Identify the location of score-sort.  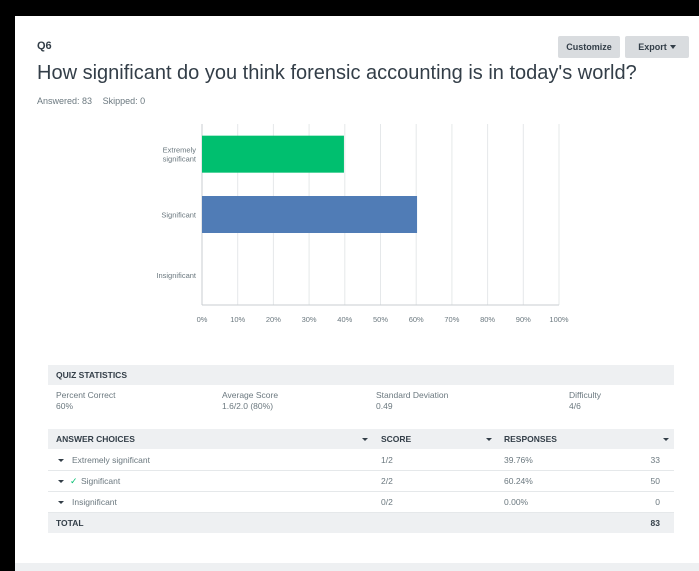
(489, 439).